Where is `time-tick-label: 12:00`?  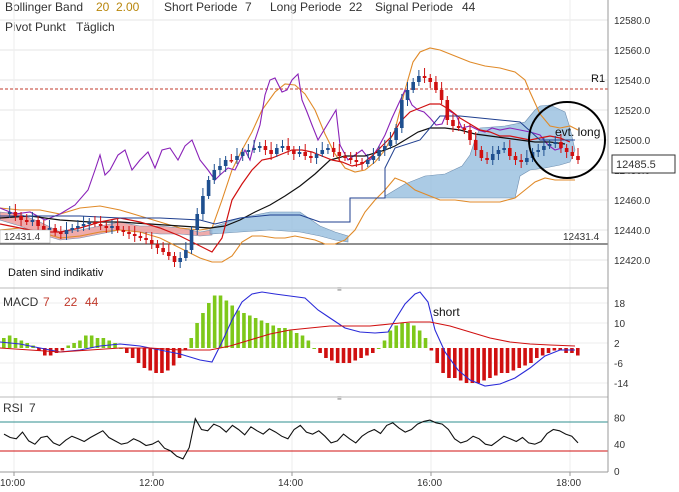
time-tick-label: 12:00 is located at coordinates (151, 483).